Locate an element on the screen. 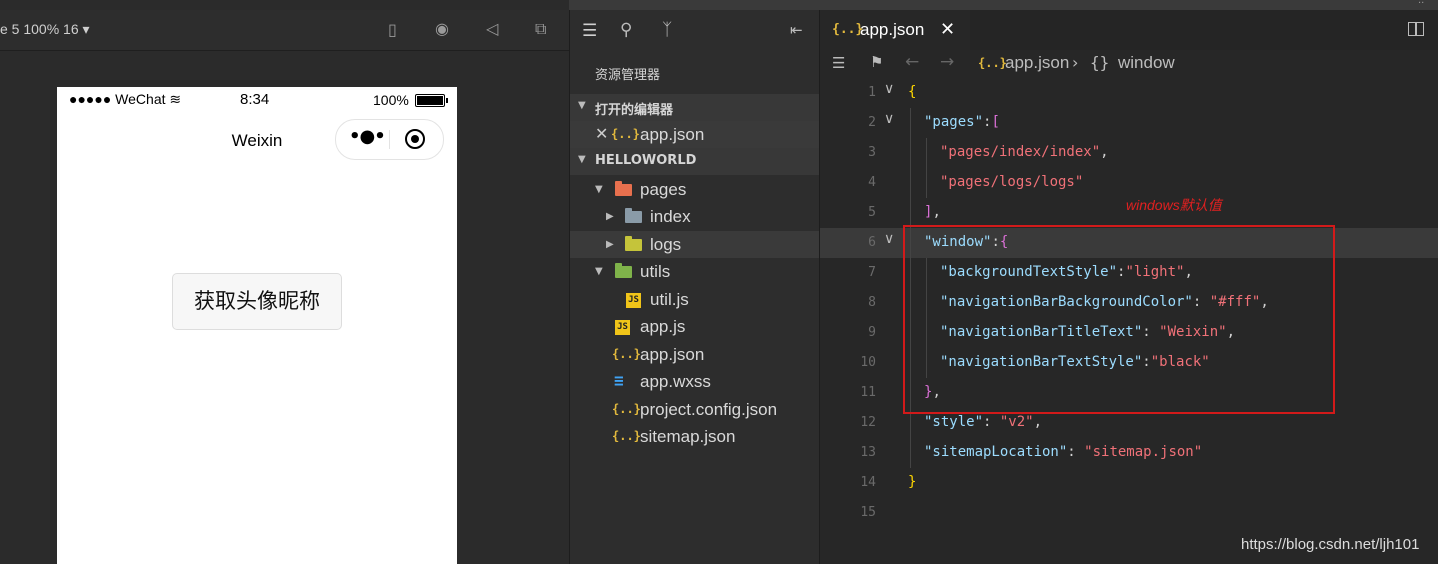 This screenshot has width=1438, height=564. tree-item-label: app.js is located at coordinates (663, 326).